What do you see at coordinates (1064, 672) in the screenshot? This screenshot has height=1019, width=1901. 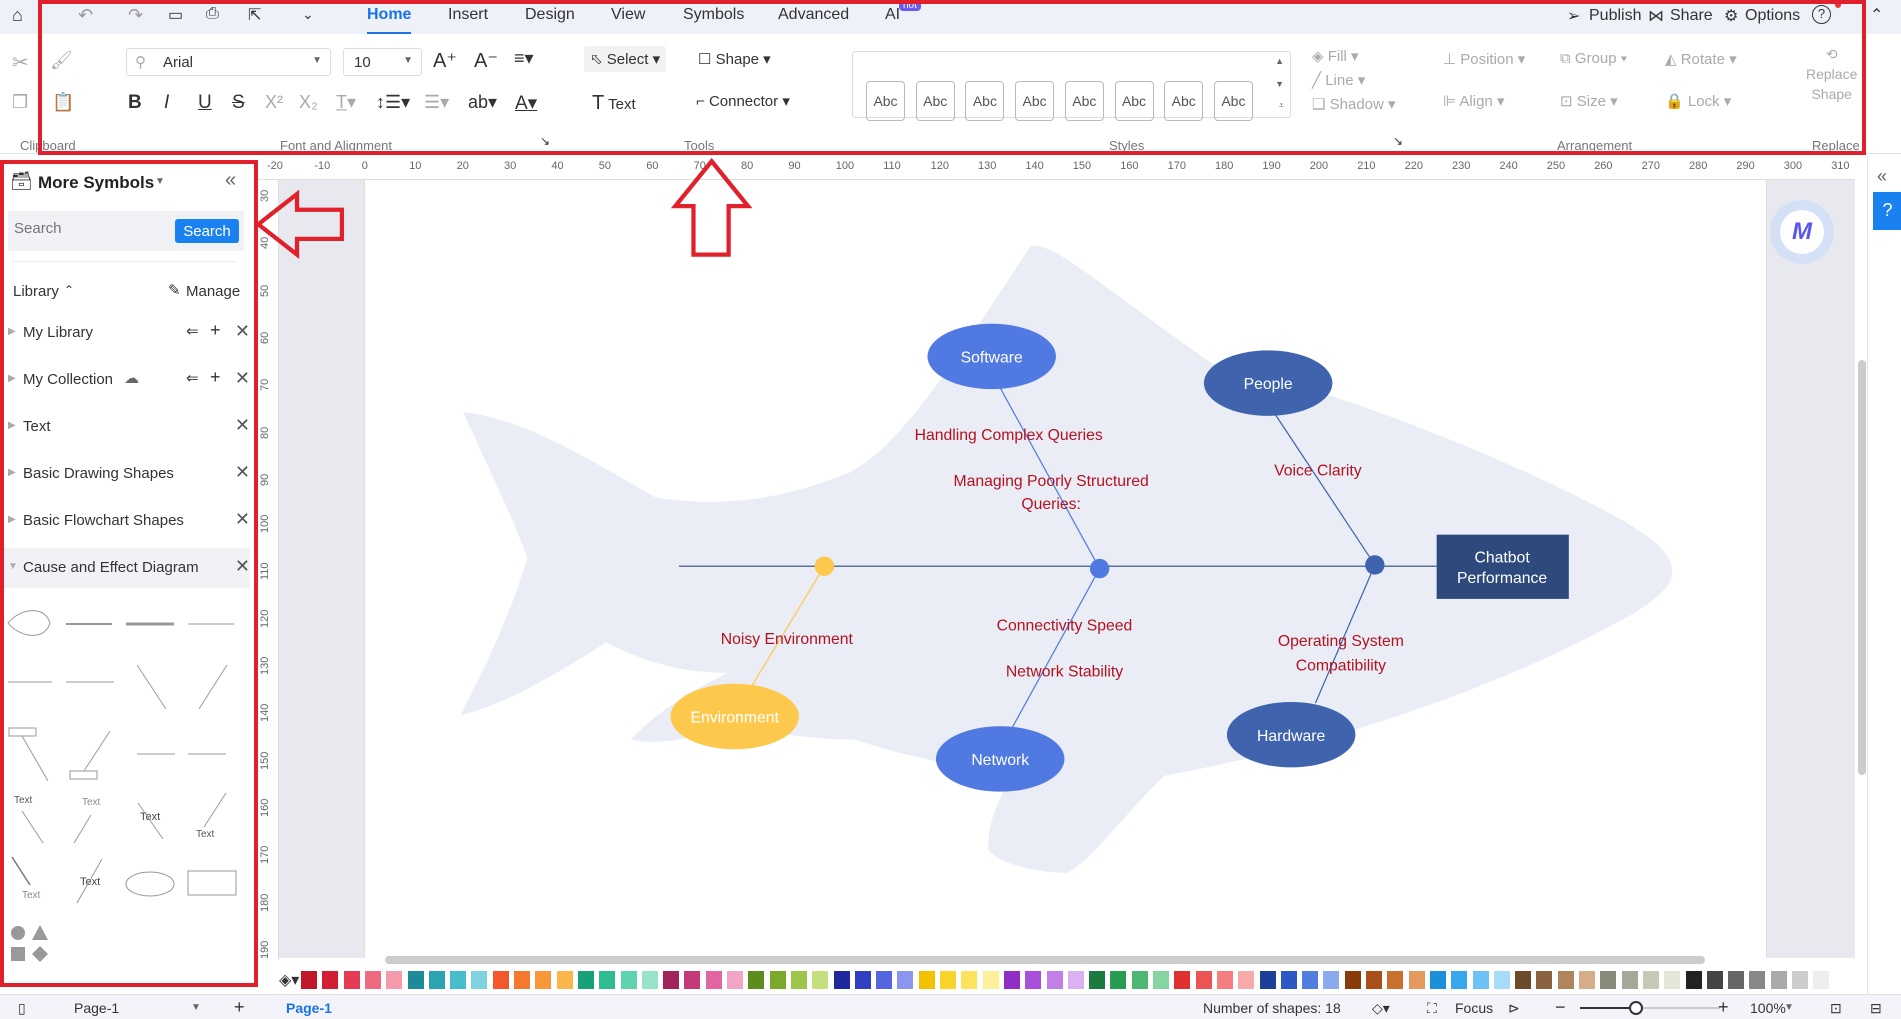 I see `cause-network-stability: Network Stability` at bounding box center [1064, 672].